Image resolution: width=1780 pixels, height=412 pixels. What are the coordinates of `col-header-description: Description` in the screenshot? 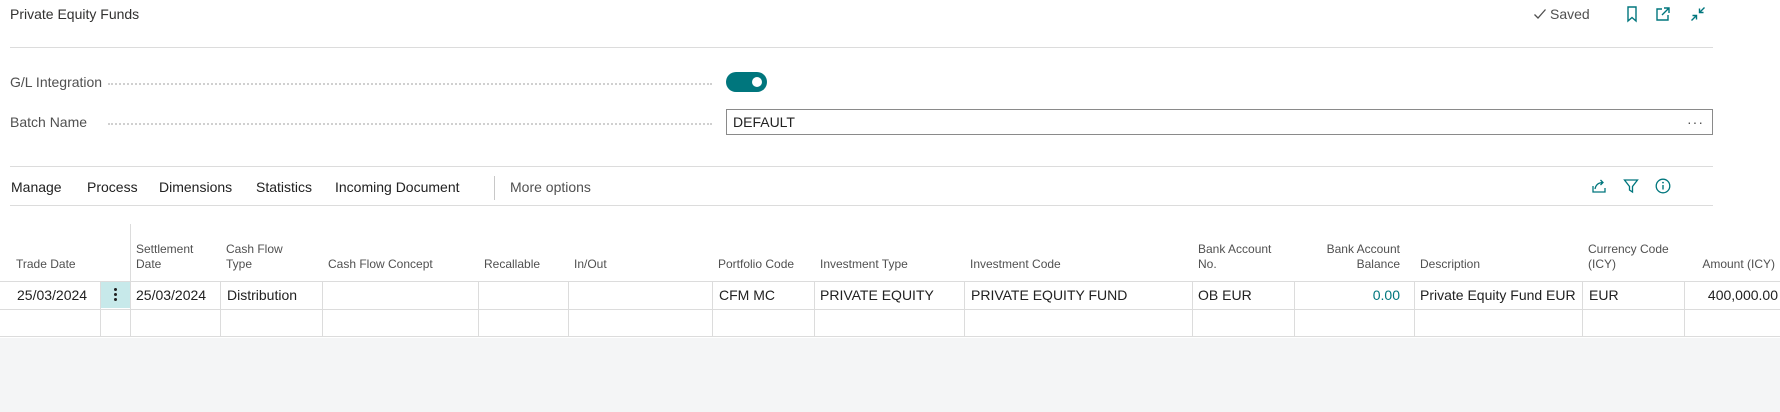 It's located at (1450, 264).